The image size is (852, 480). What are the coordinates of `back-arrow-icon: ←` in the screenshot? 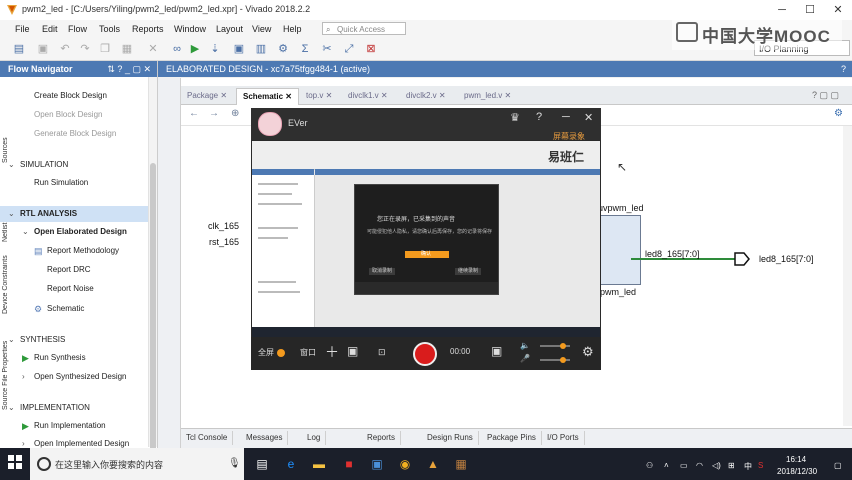 It's located at (194, 113).